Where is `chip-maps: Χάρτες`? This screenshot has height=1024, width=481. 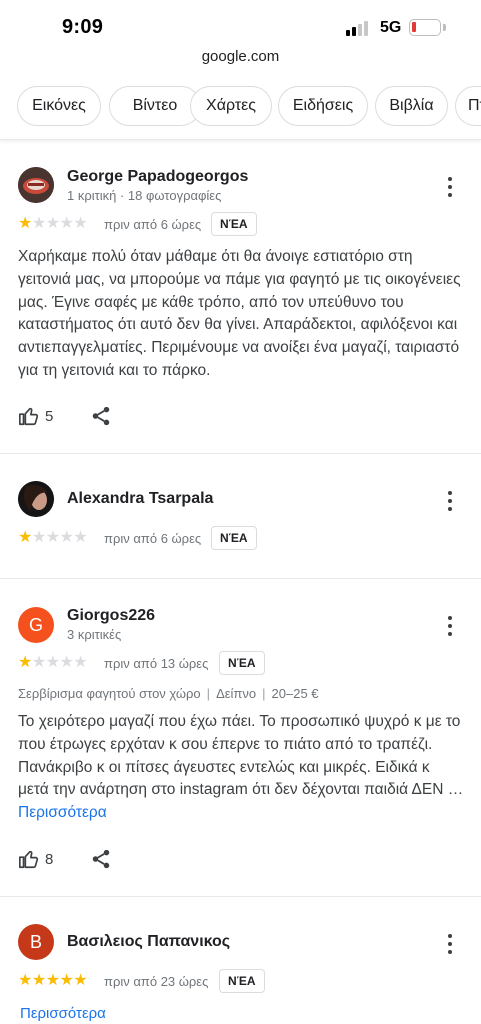 chip-maps: Χάρτες is located at coordinates (231, 106).